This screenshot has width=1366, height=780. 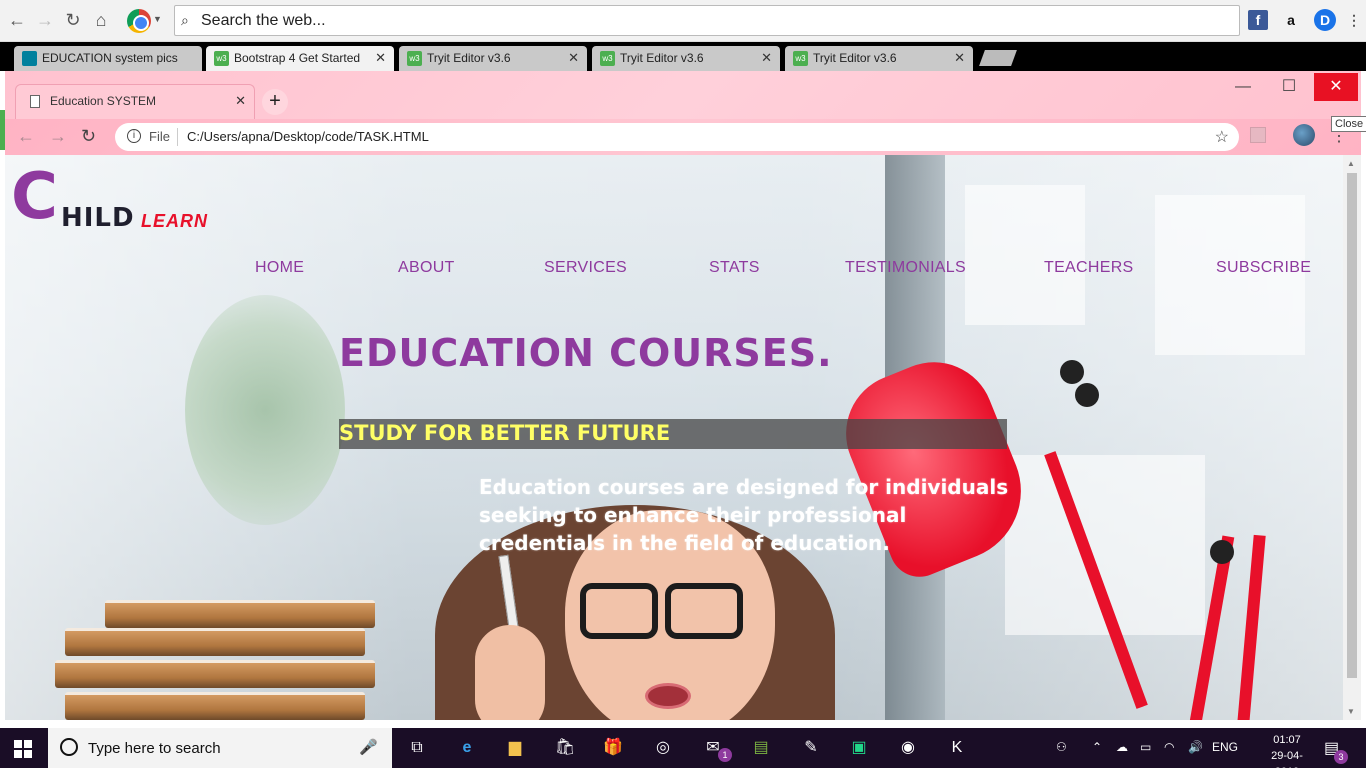 I want to click on logo-text: HILD, so click(x=98, y=218).